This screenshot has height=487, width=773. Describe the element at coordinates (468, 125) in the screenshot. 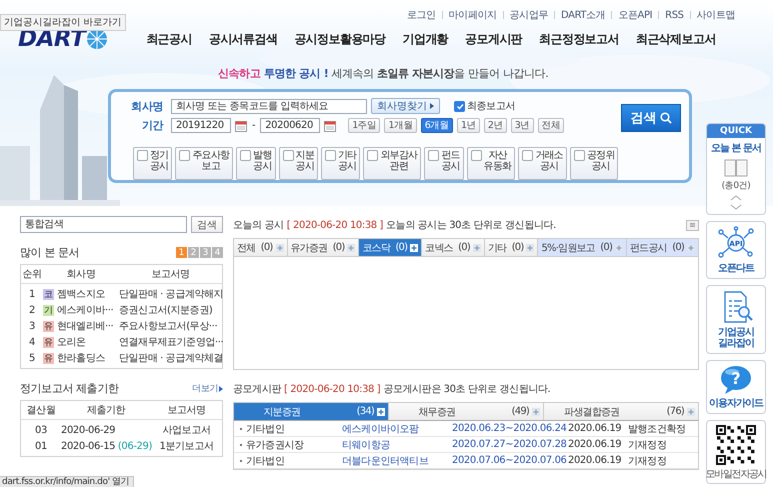

I see `range-button: 1년` at that location.